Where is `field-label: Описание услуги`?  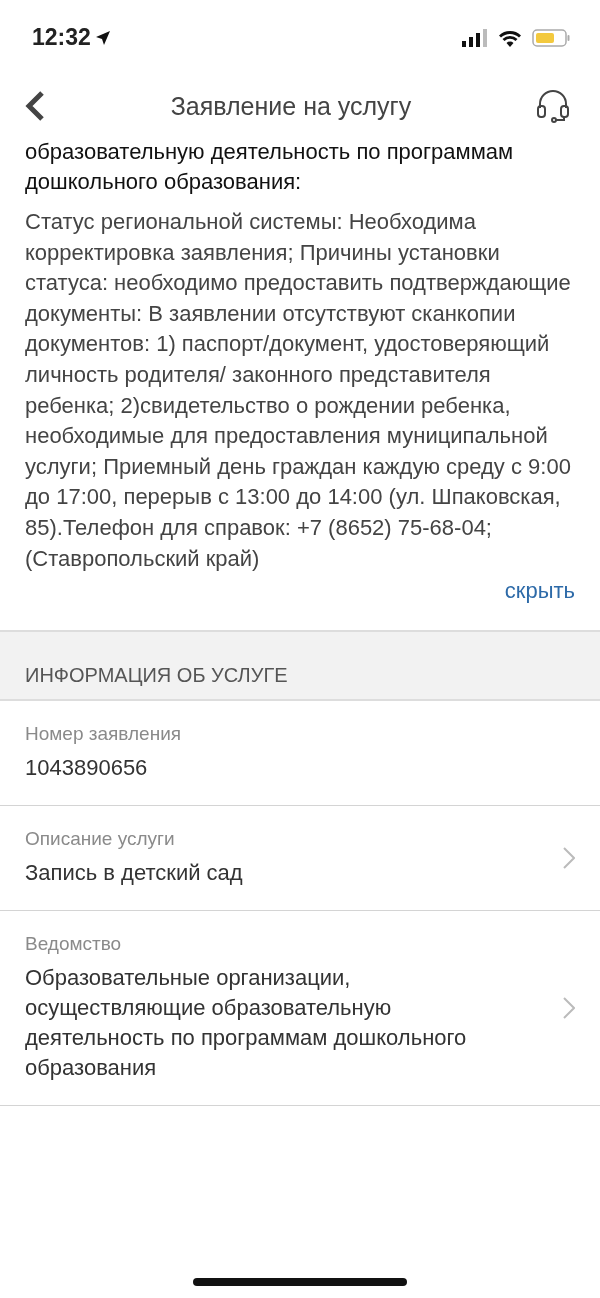 field-label: Описание услуги is located at coordinates (100, 839).